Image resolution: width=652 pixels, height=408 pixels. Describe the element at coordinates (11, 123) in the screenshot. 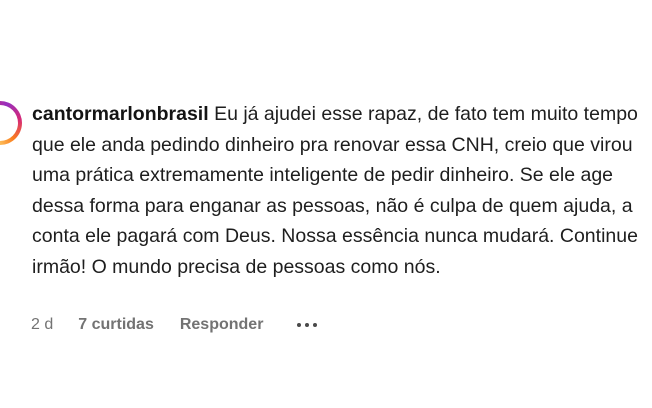

I see `avatar` at that location.